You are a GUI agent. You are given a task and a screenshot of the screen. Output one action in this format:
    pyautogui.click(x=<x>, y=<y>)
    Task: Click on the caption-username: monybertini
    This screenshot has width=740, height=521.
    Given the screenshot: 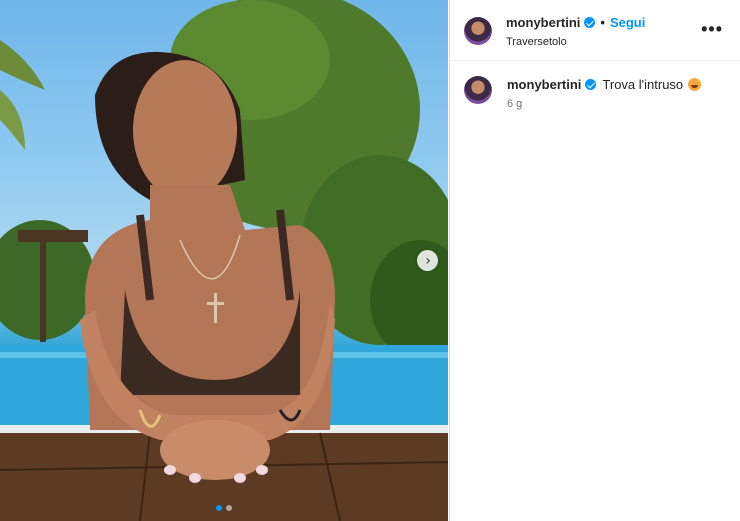 What is the action you would take?
    pyautogui.click(x=544, y=84)
    